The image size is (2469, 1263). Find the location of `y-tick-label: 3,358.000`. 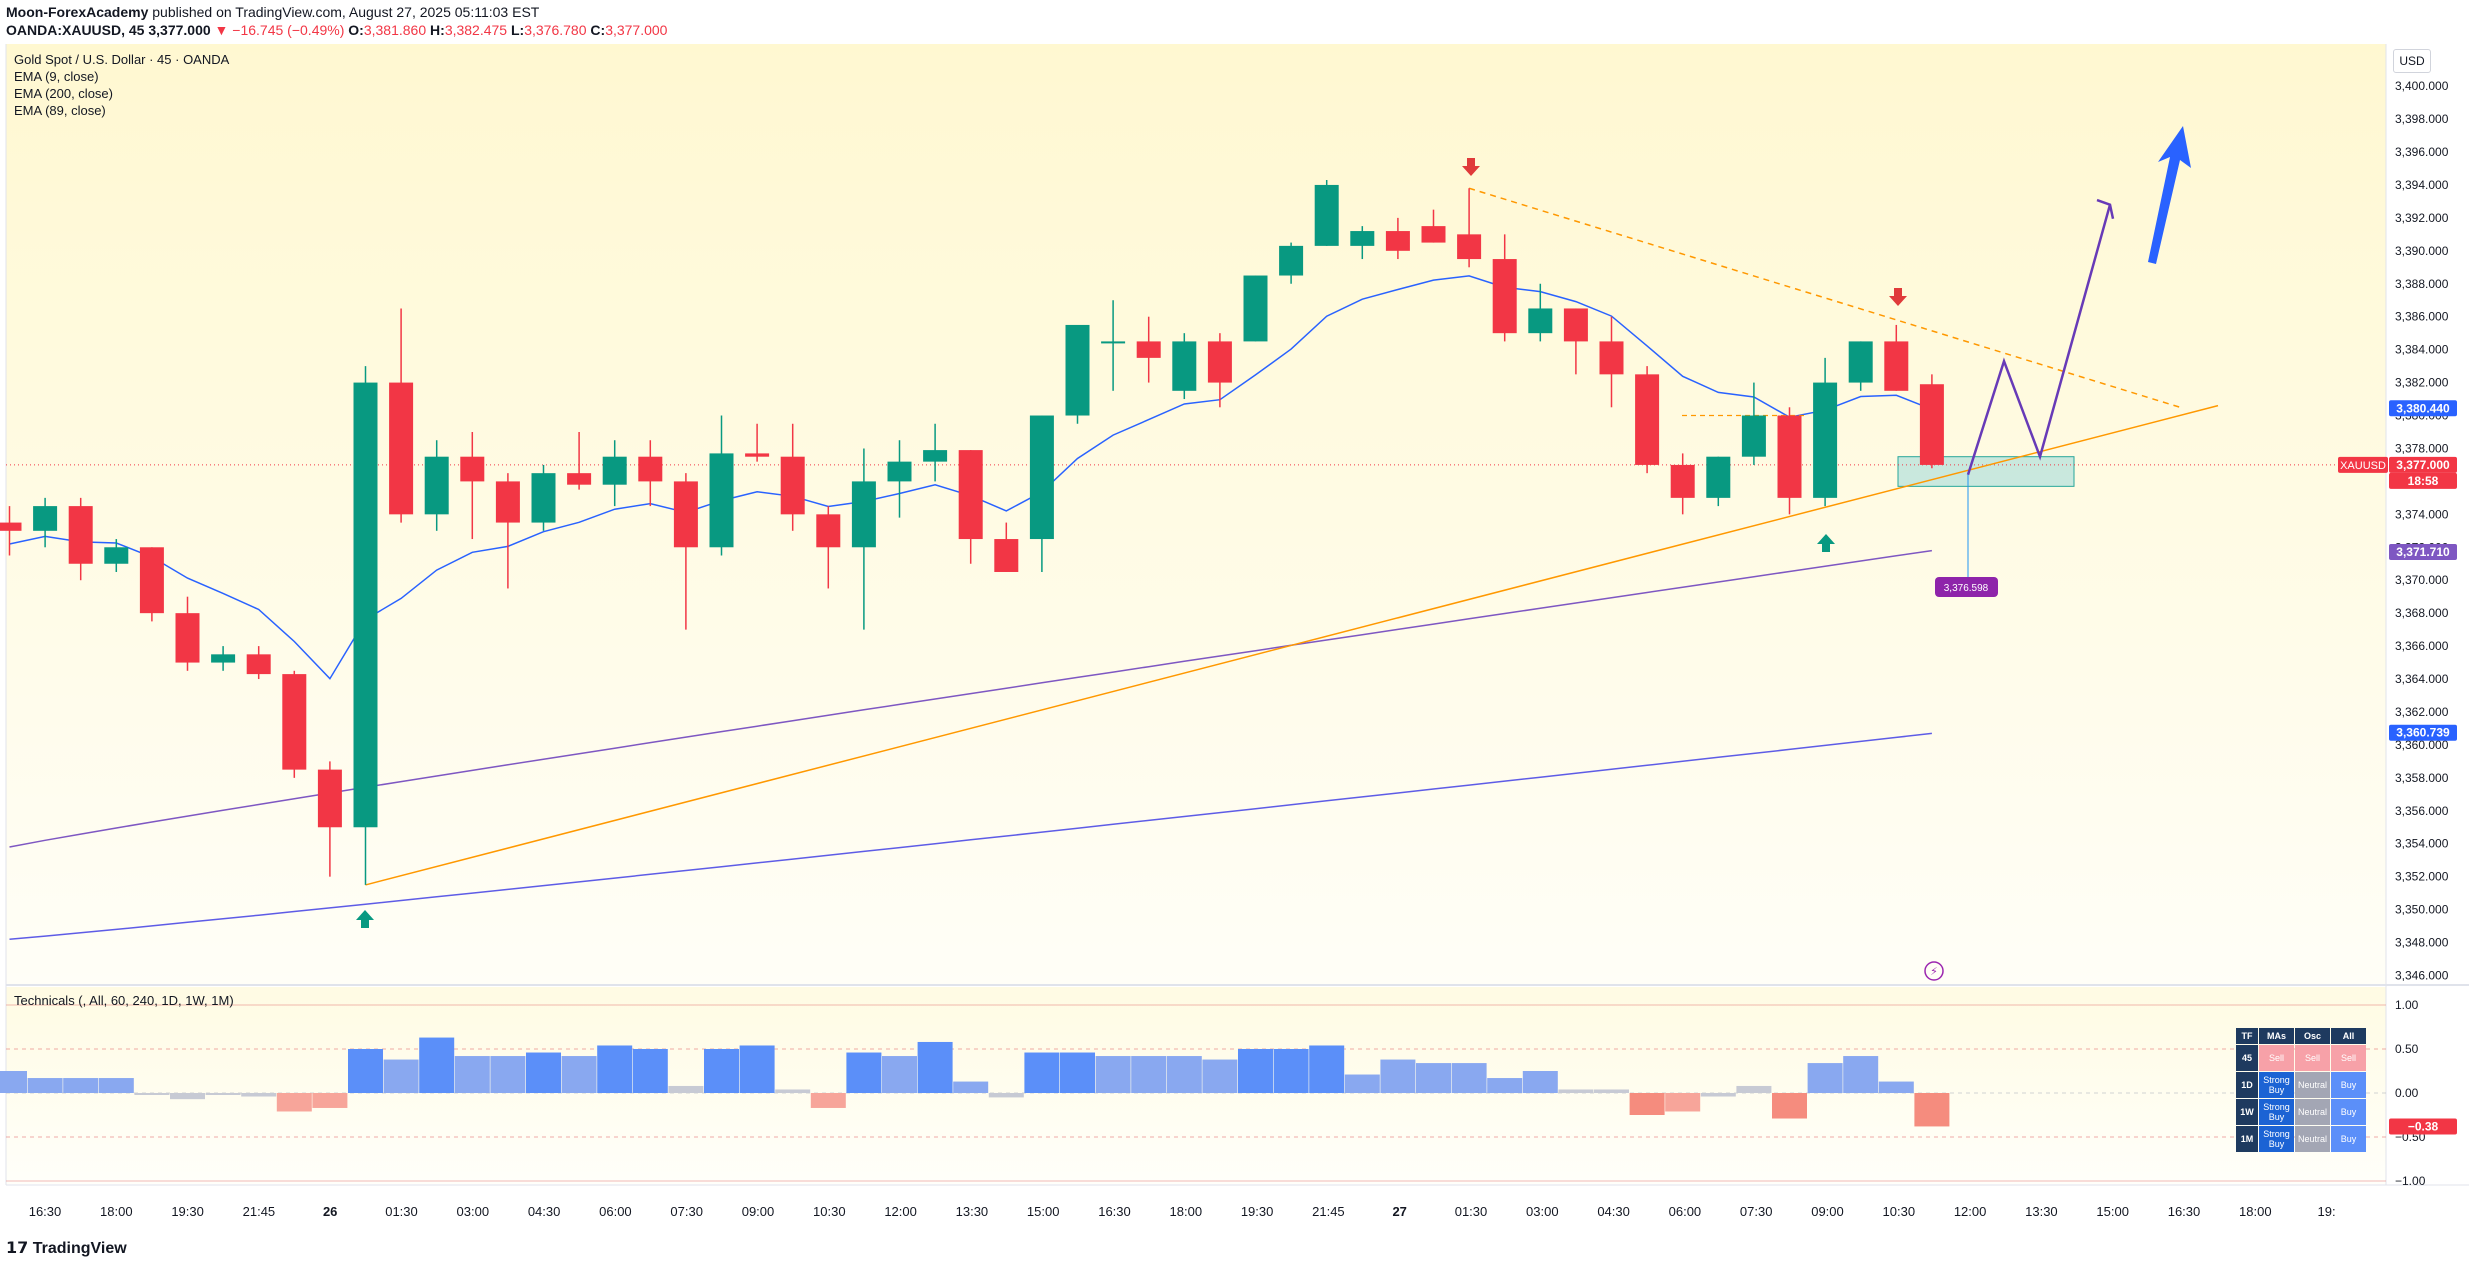

y-tick-label: 3,358.000 is located at coordinates (2422, 778).